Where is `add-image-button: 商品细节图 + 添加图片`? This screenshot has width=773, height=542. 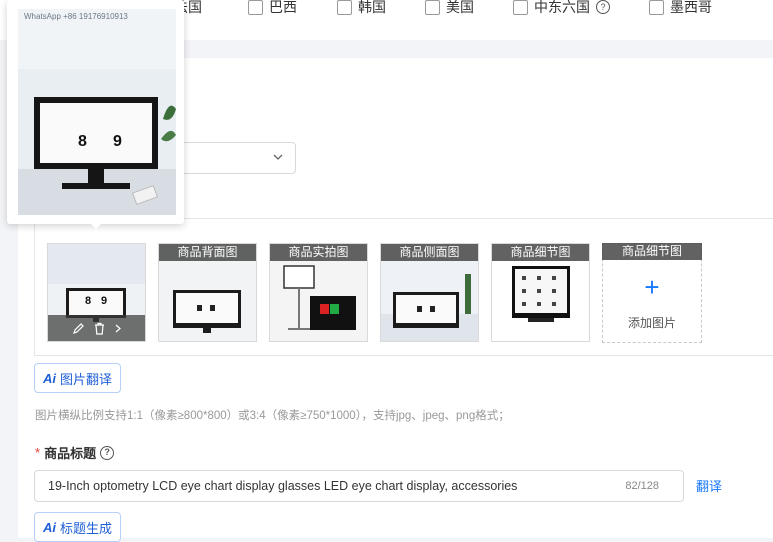 add-image-button: 商品细节图 + 添加图片 is located at coordinates (652, 293).